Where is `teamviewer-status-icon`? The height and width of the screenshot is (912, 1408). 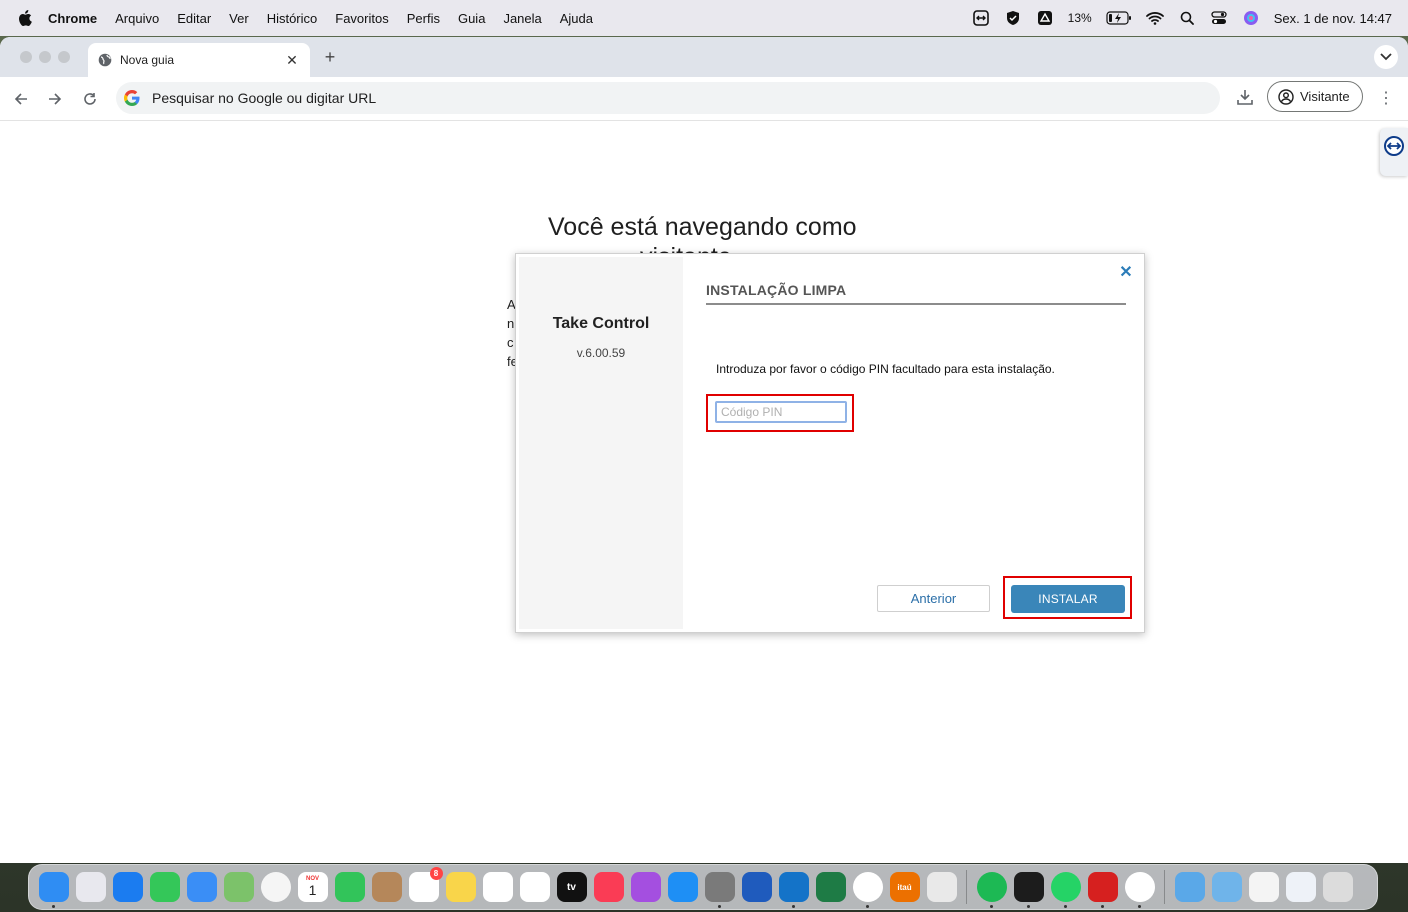
teamviewer-status-icon is located at coordinates (981, 18).